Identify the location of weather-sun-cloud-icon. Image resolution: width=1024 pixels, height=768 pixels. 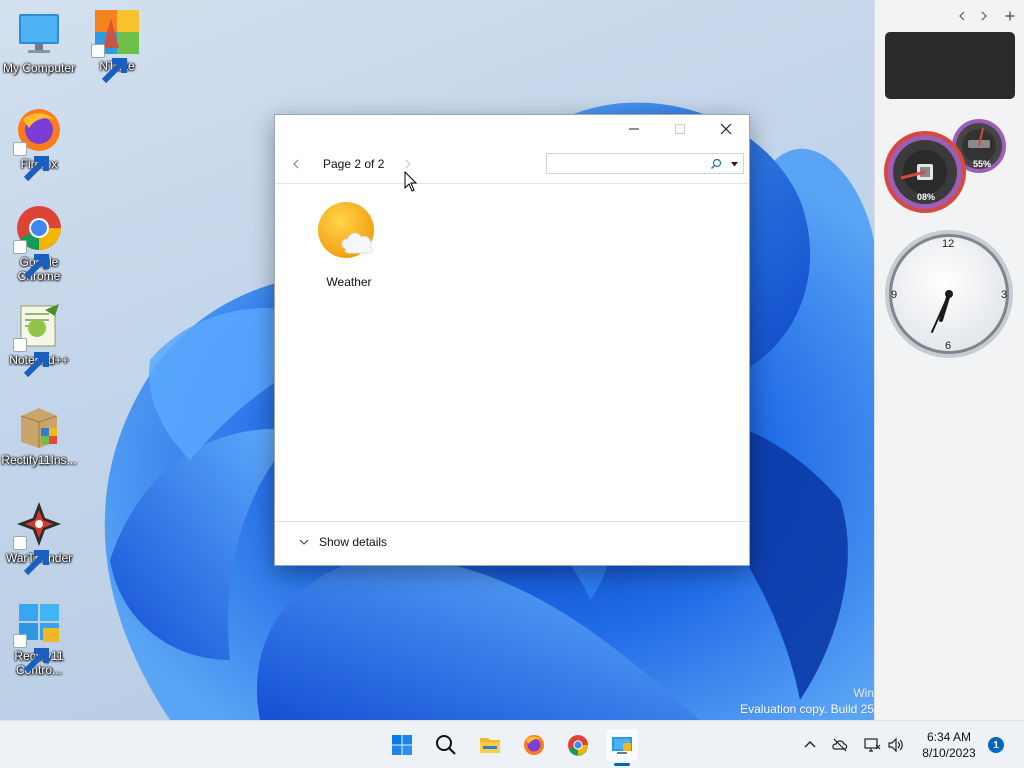
(349, 232).